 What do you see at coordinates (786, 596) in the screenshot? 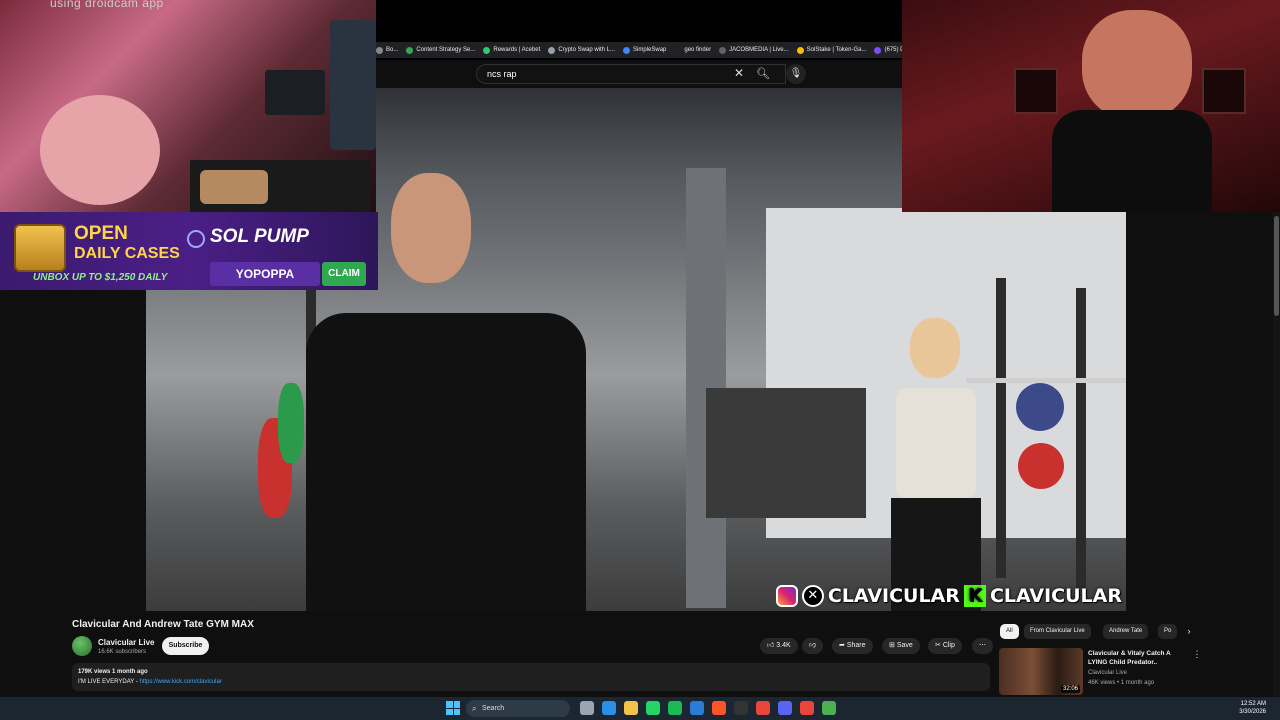
I see `instagram-icon` at bounding box center [786, 596].